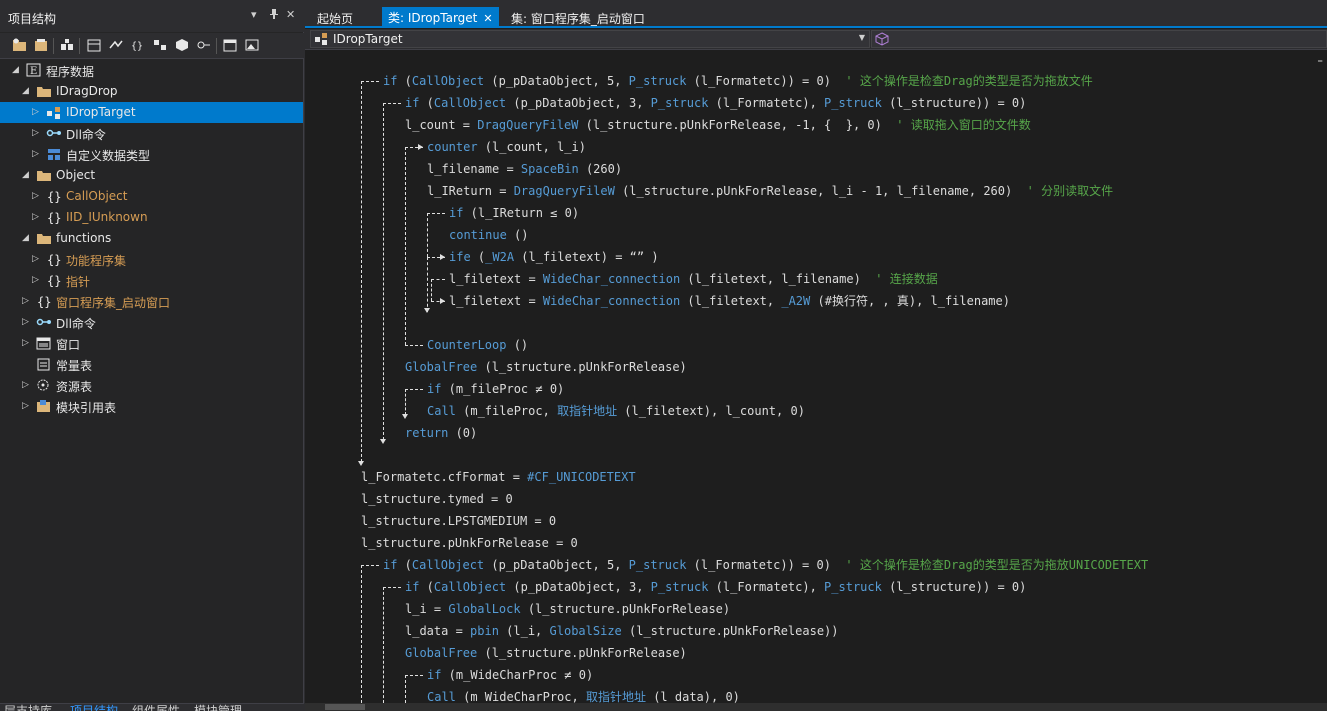  What do you see at coordinates (28, 707) in the screenshot?
I see `bottom-tab: 层支持库` at bounding box center [28, 707].